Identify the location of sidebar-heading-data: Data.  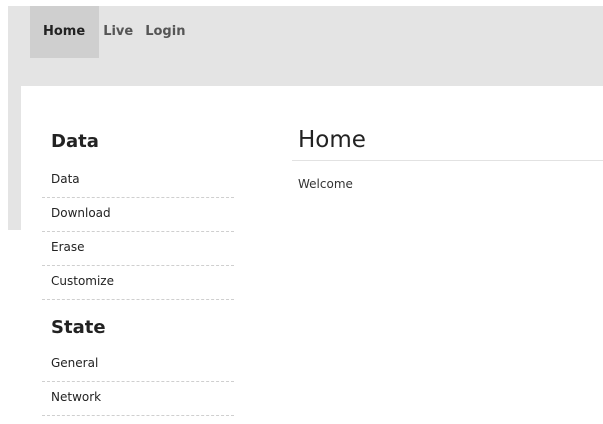
(75, 141).